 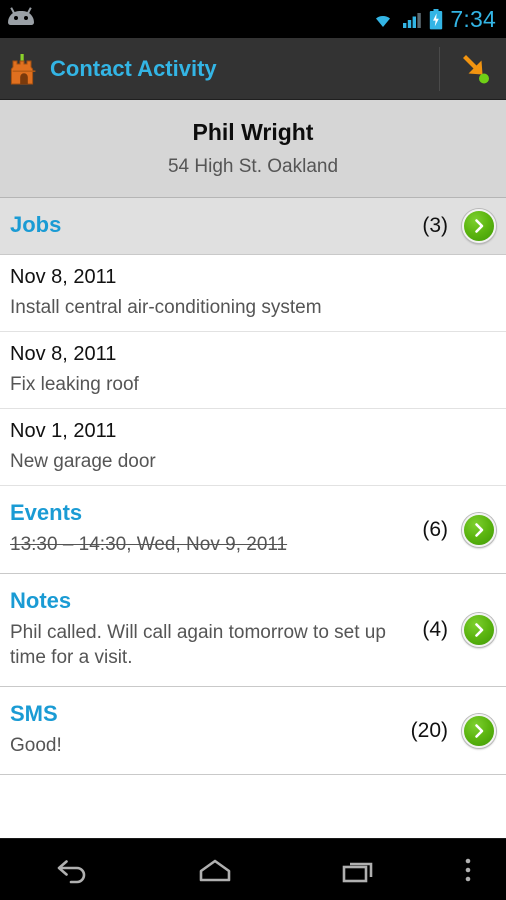 I want to click on contact-address: 54 High St. Oakland, so click(x=253, y=166).